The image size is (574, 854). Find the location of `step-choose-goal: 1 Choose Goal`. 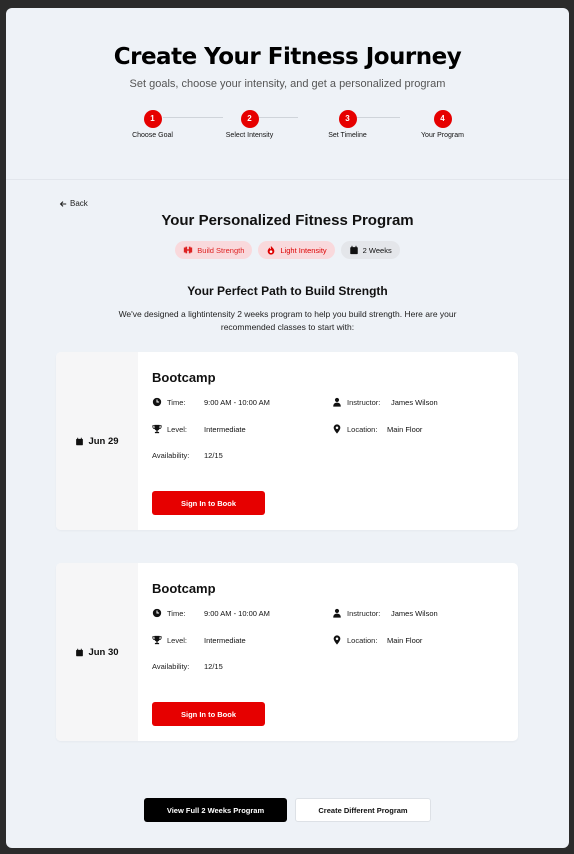

step-choose-goal: 1 Choose Goal is located at coordinates (153, 123).